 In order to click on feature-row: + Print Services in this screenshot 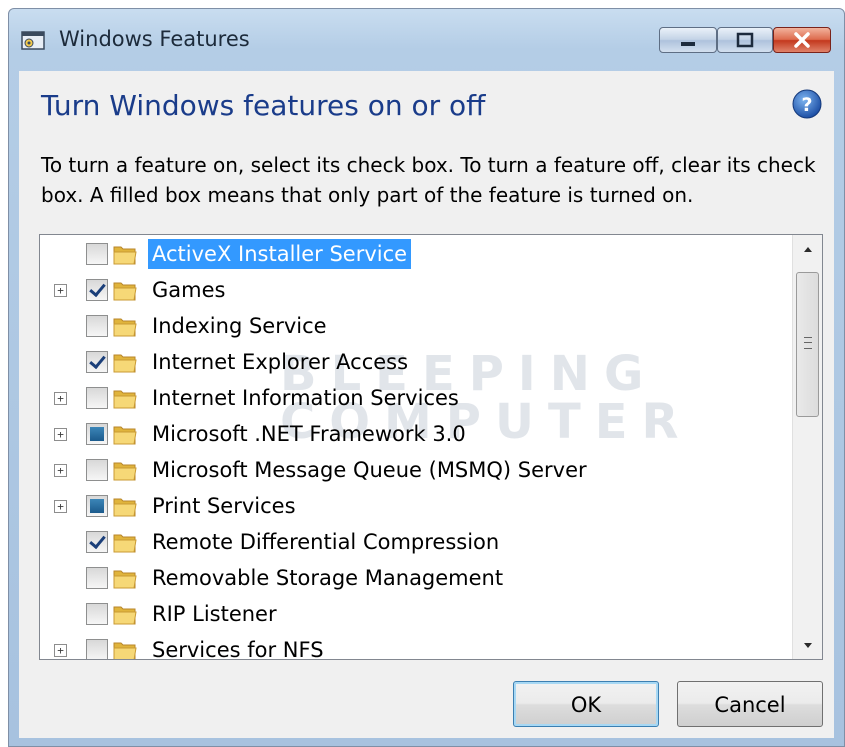, I will do `click(415, 506)`.